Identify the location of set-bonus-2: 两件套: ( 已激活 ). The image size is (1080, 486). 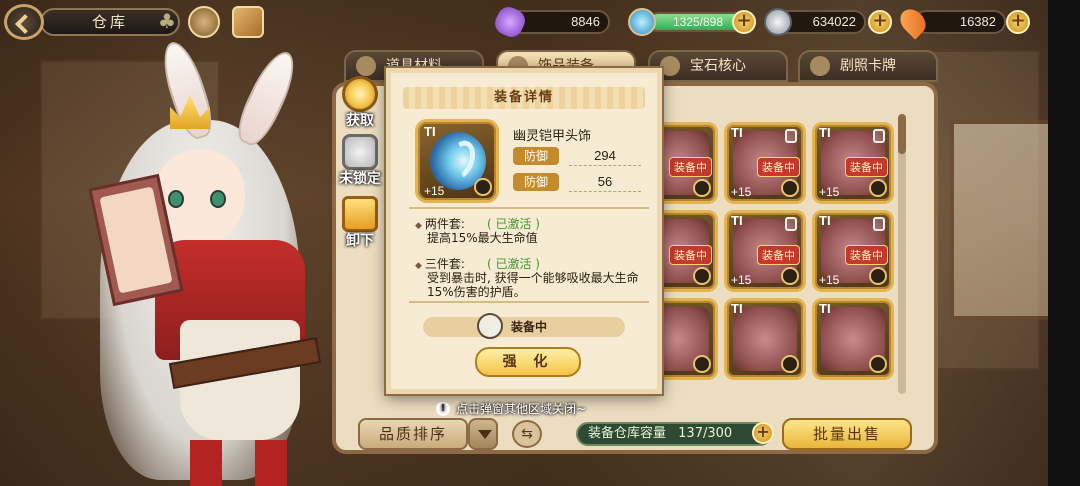
(525, 223).